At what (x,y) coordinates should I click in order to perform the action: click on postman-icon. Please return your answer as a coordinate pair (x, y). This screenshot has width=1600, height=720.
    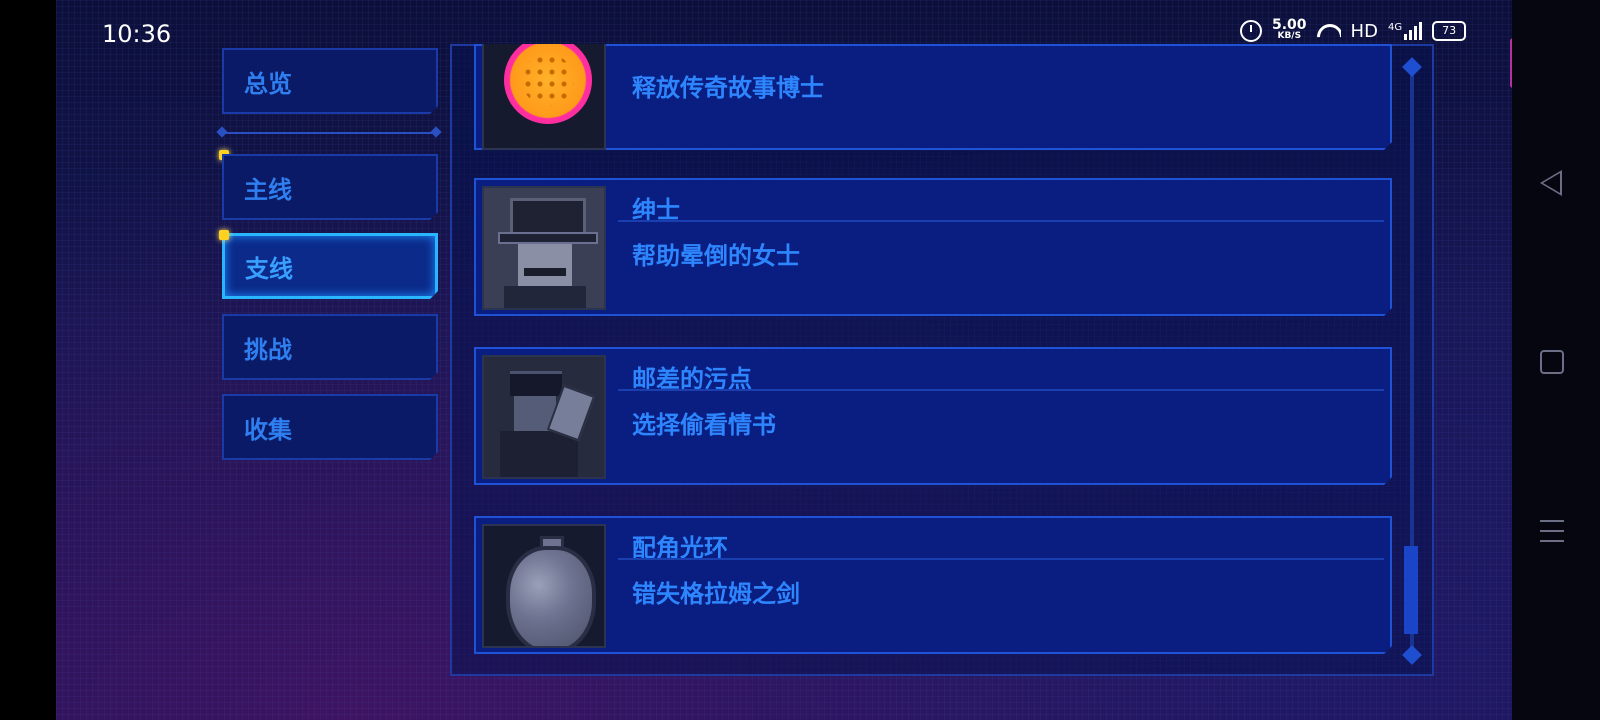
    Looking at the image, I should click on (544, 417).